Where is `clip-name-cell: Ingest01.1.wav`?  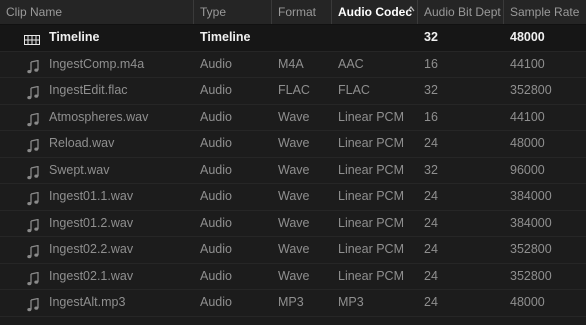
clip-name-cell: Ingest01.1.wav is located at coordinates (97, 196).